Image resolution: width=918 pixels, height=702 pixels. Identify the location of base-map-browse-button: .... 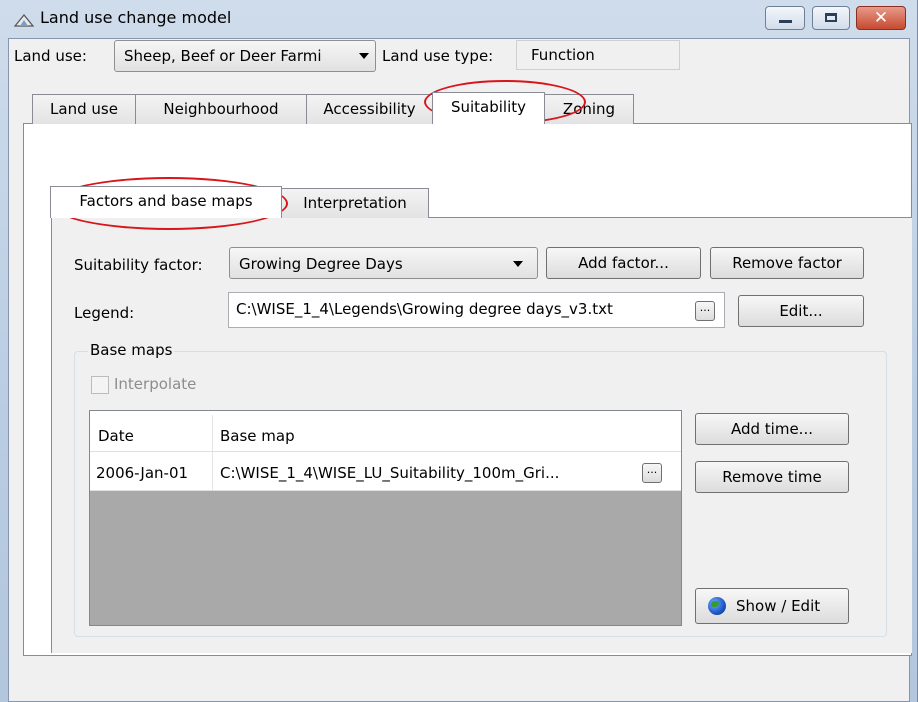
(652, 473).